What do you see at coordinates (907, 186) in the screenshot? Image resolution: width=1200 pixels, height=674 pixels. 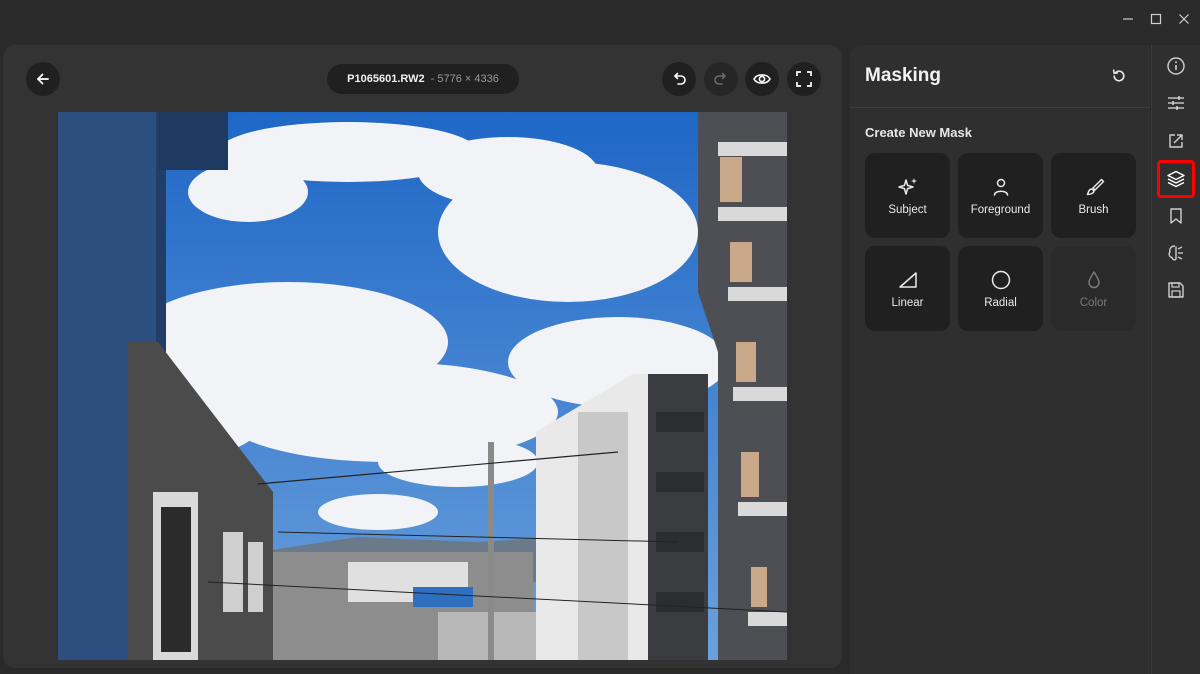 I see `sparkles-icon` at bounding box center [907, 186].